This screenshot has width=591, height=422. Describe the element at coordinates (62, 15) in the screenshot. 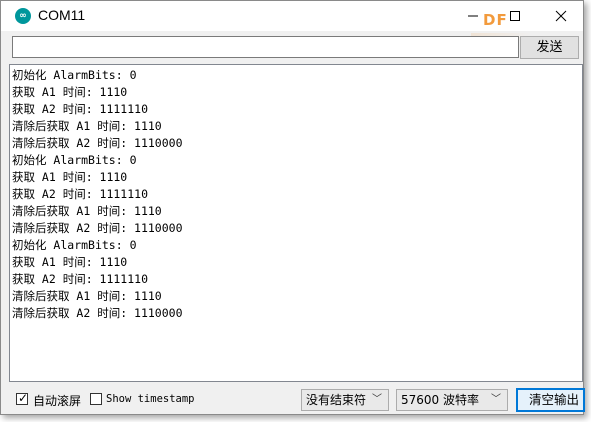

I see `window-title: COM11` at that location.